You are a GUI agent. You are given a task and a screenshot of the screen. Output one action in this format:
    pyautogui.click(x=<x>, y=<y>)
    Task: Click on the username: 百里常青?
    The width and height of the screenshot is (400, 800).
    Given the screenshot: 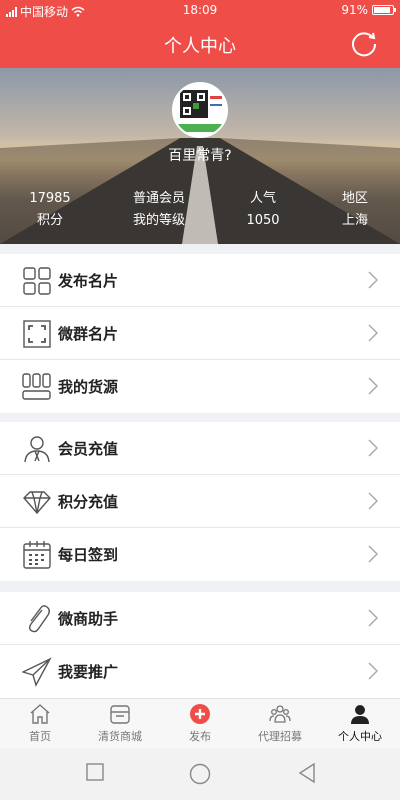 What is the action you would take?
    pyautogui.click(x=200, y=156)
    